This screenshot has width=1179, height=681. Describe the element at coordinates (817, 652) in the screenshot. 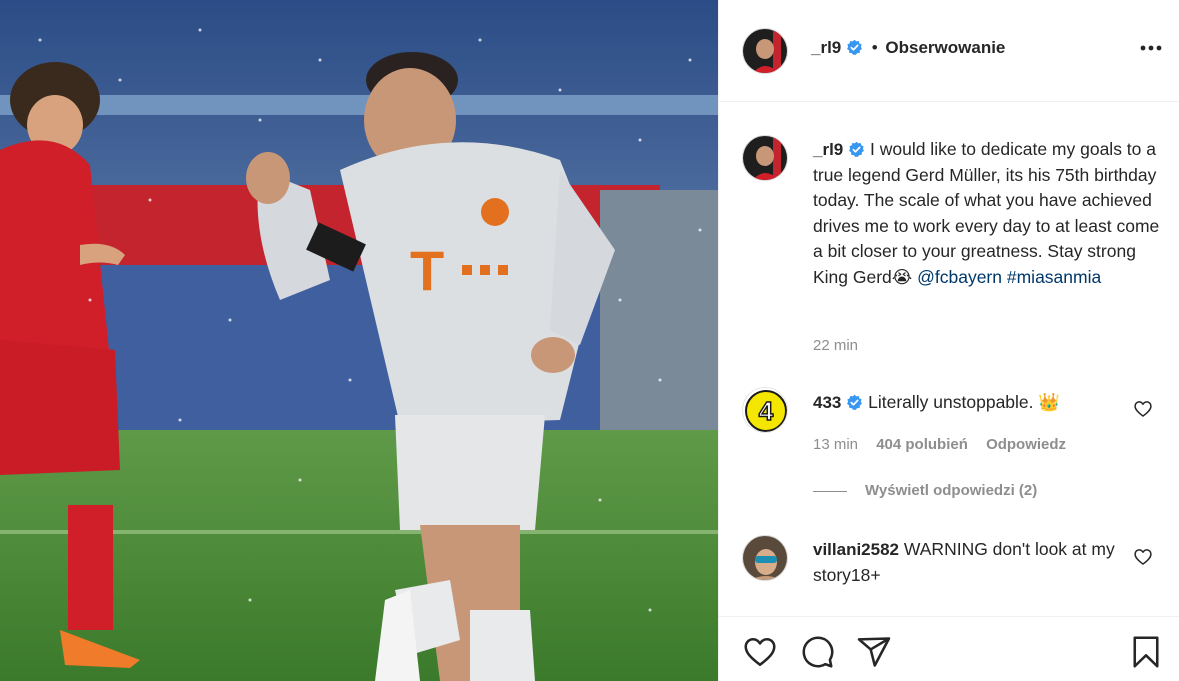

I see `comment-icon` at that location.